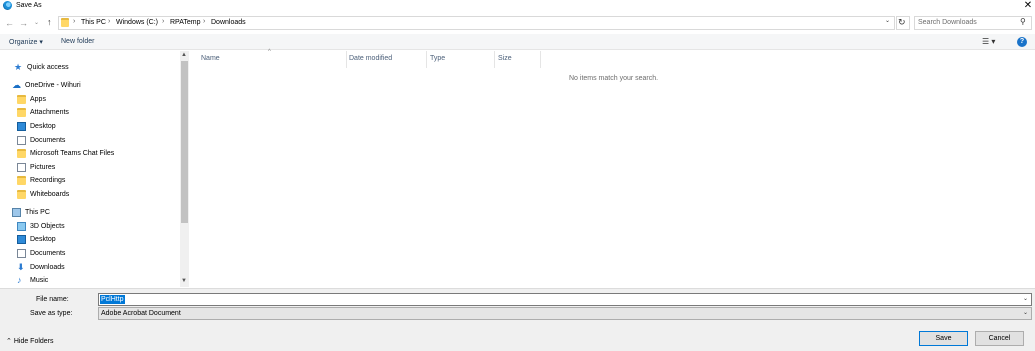 The width and height of the screenshot is (1035, 351). What do you see at coordinates (1023, 21) in the screenshot?
I see `search-icon: ⚲` at bounding box center [1023, 21].